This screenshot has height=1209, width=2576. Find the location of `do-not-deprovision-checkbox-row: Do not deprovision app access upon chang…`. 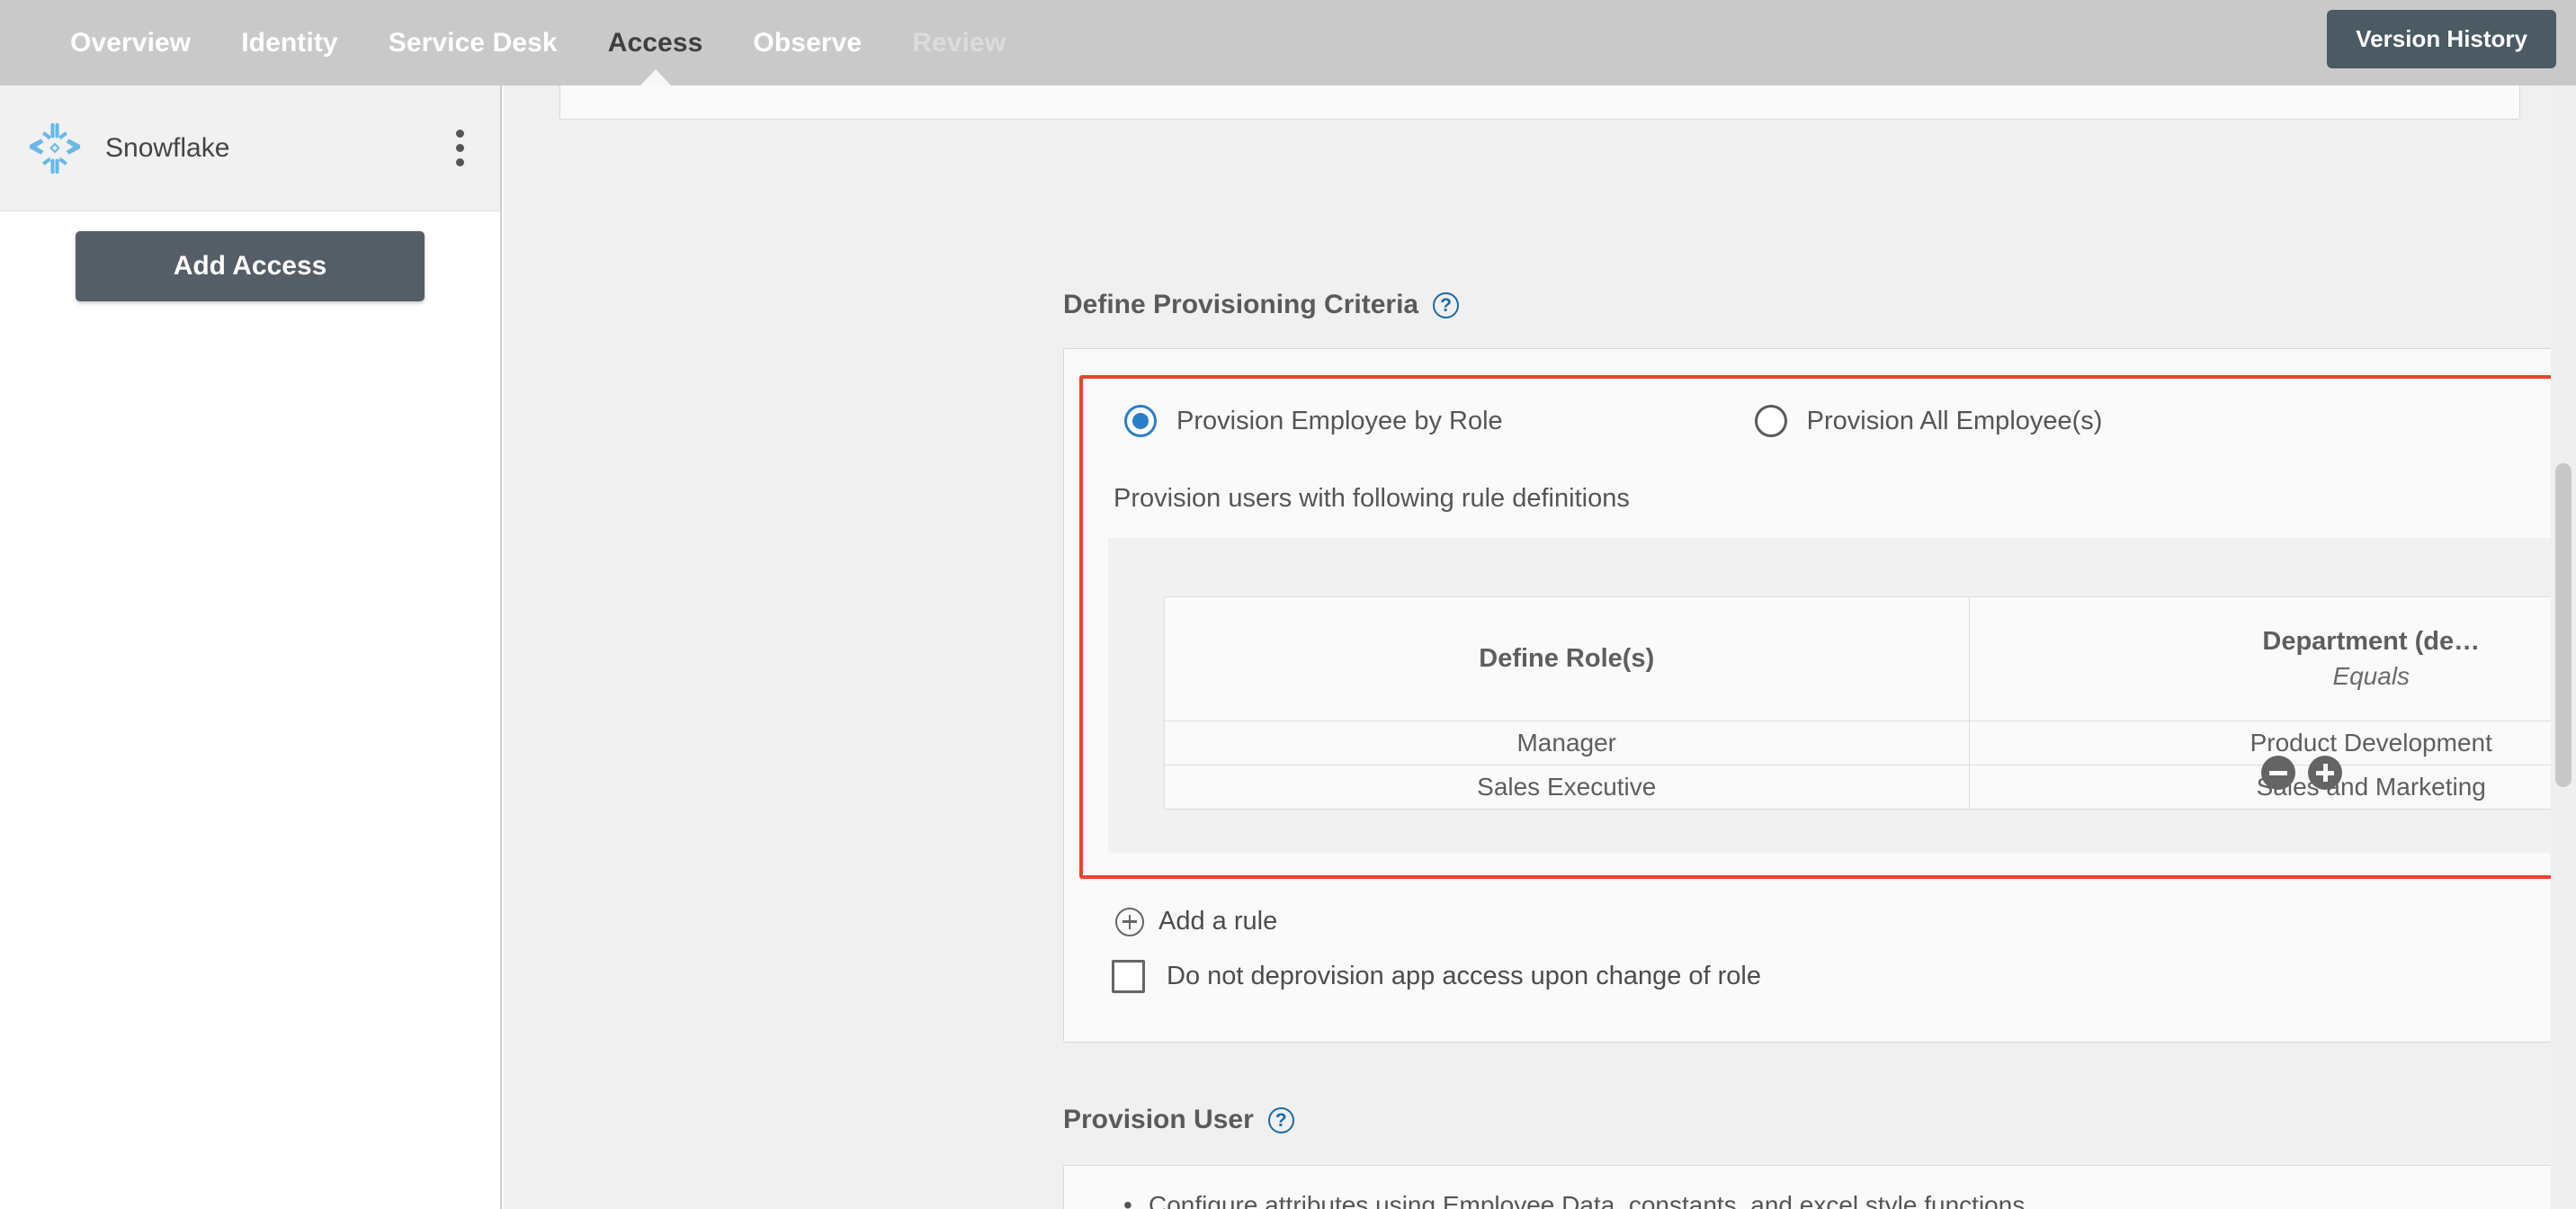

do-not-deprovision-checkbox-row: Do not deprovision app access upon chang… is located at coordinates (1436, 977).